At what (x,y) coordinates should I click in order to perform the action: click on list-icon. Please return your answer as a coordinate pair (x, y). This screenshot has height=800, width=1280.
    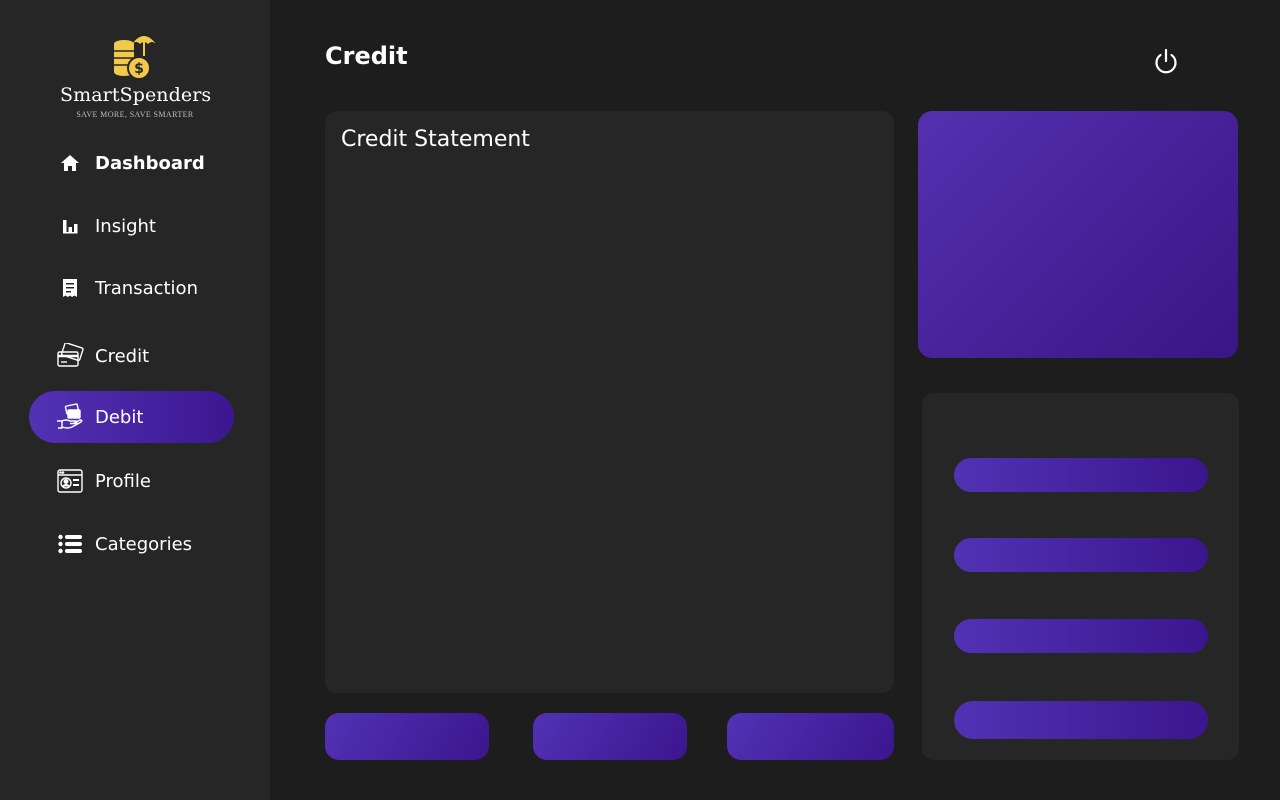
    Looking at the image, I should click on (70, 544).